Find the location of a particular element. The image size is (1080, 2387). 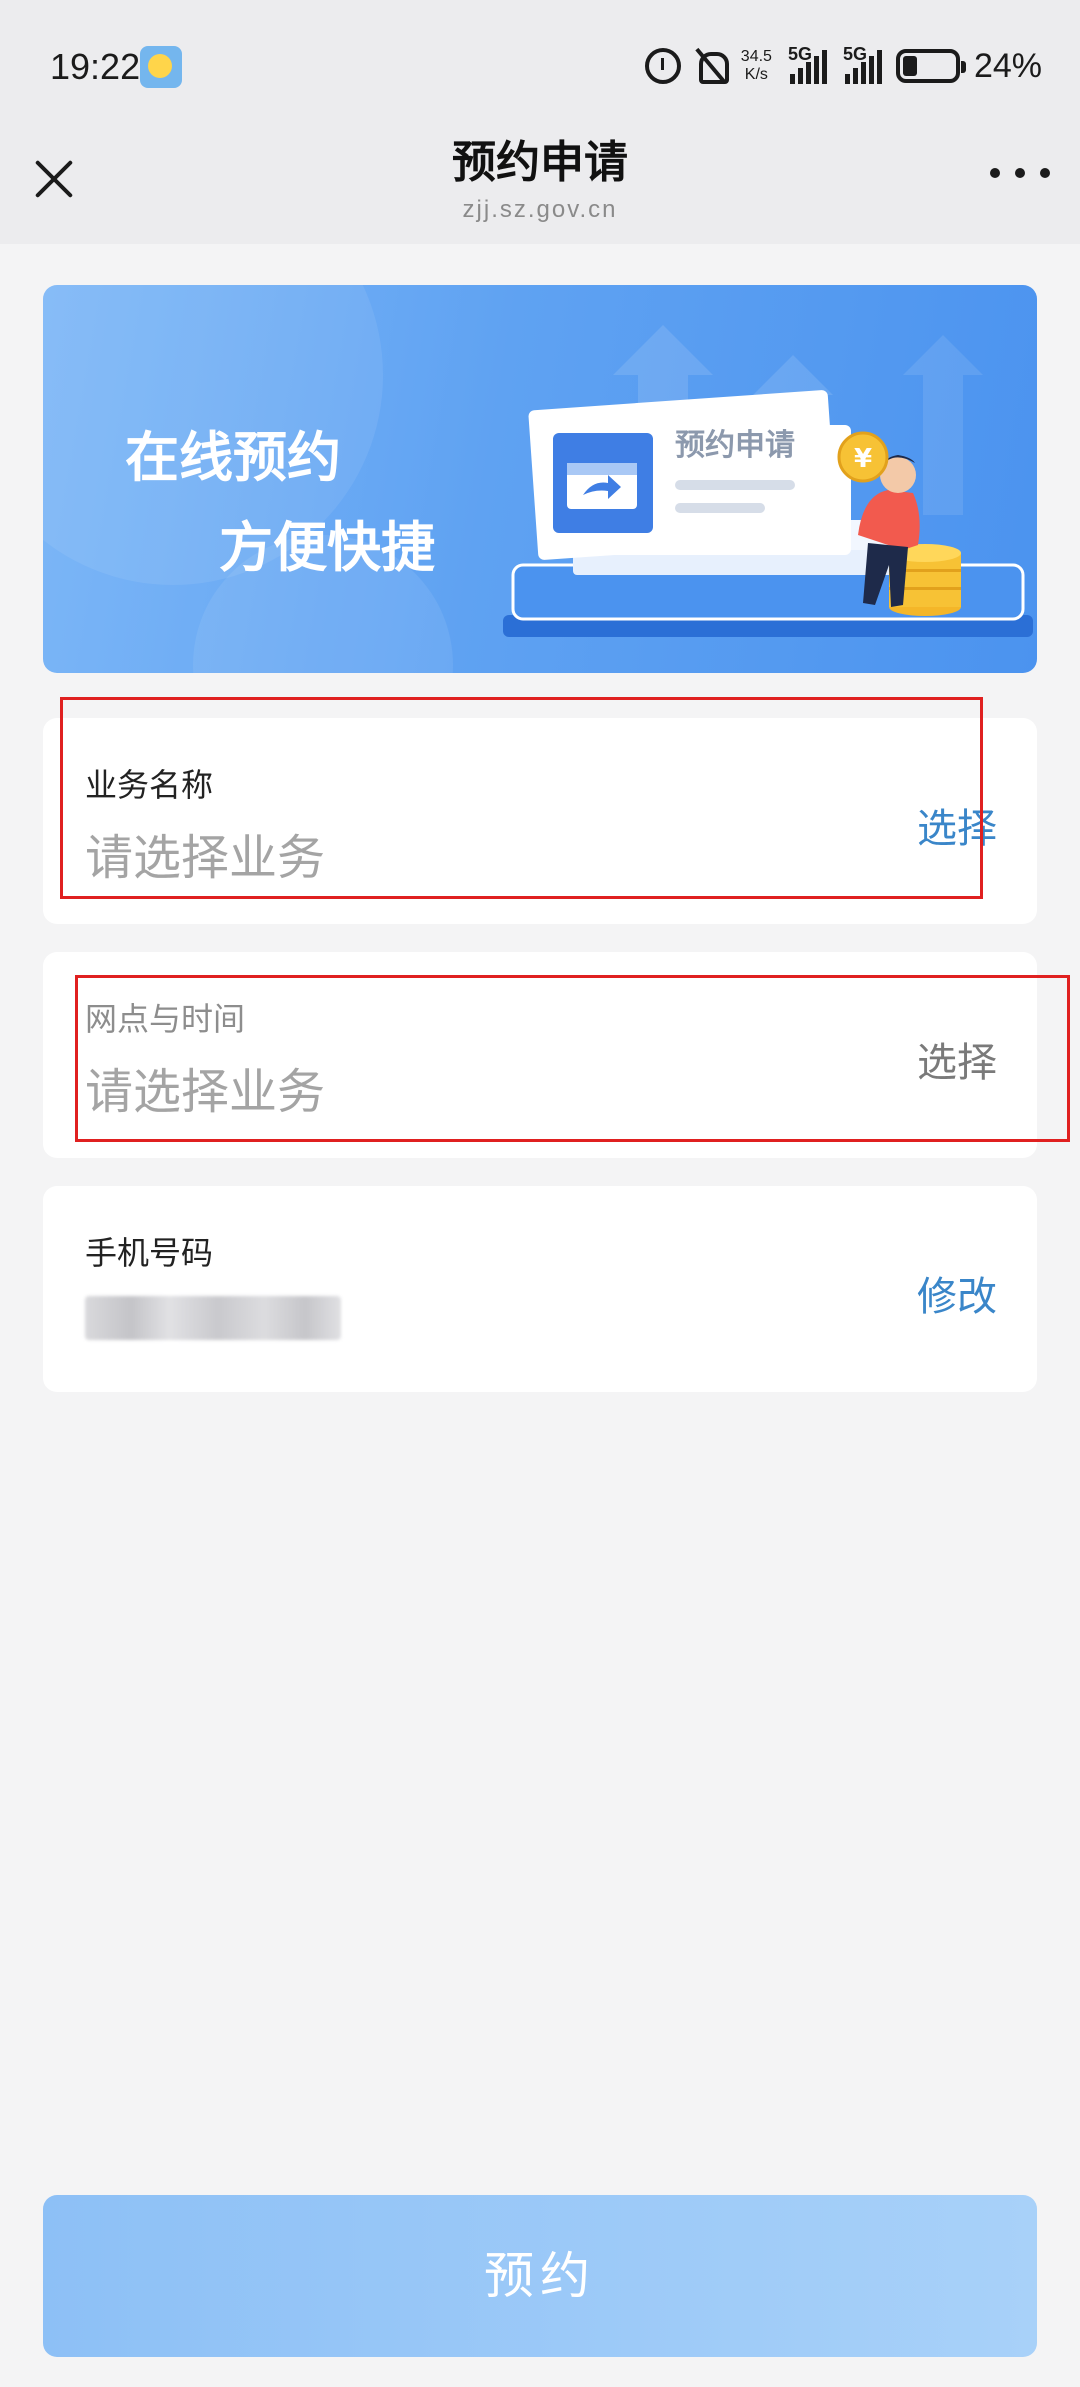

branch-time-label: 网点与时间 is located at coordinates (165, 1019).